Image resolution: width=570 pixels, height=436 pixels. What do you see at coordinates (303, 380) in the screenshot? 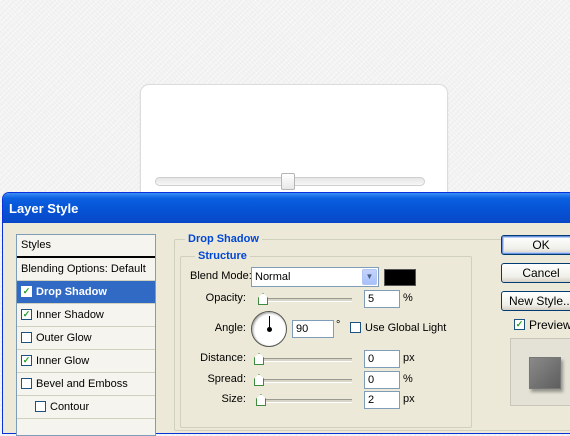
I see `spread-slider` at bounding box center [303, 380].